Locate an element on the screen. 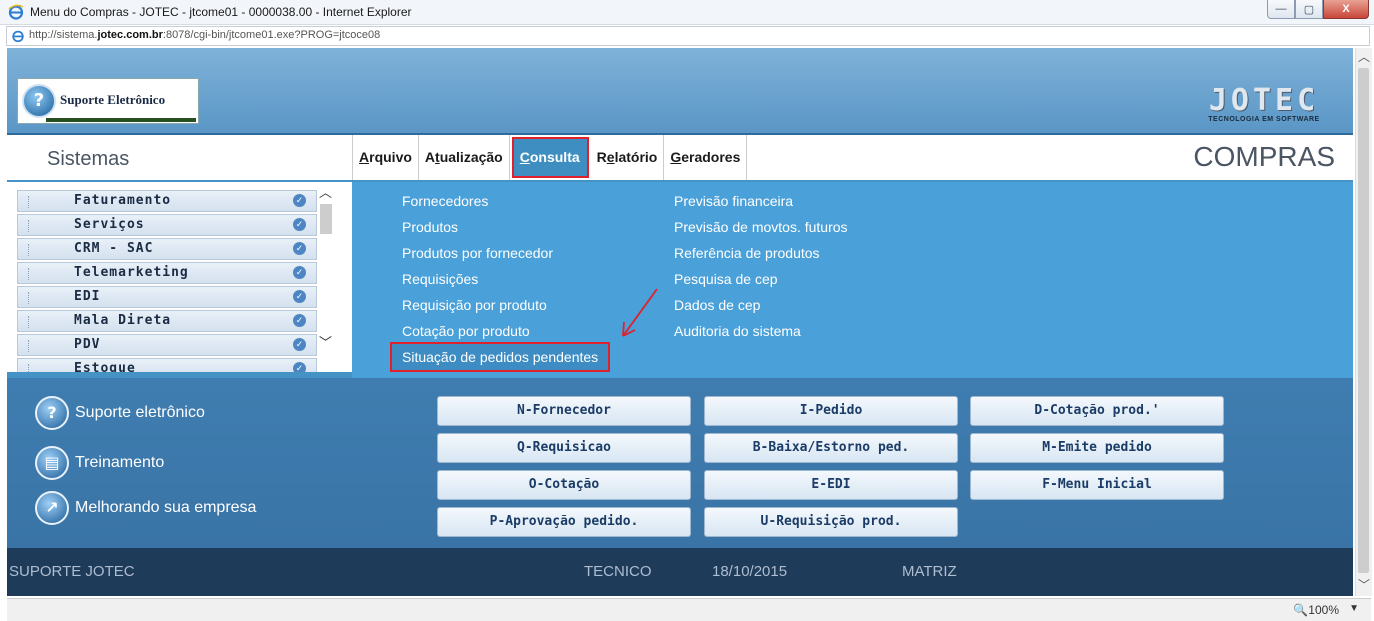 The image size is (1374, 621). page-scrollbar: ︿ ﹀ is located at coordinates (1363, 322).